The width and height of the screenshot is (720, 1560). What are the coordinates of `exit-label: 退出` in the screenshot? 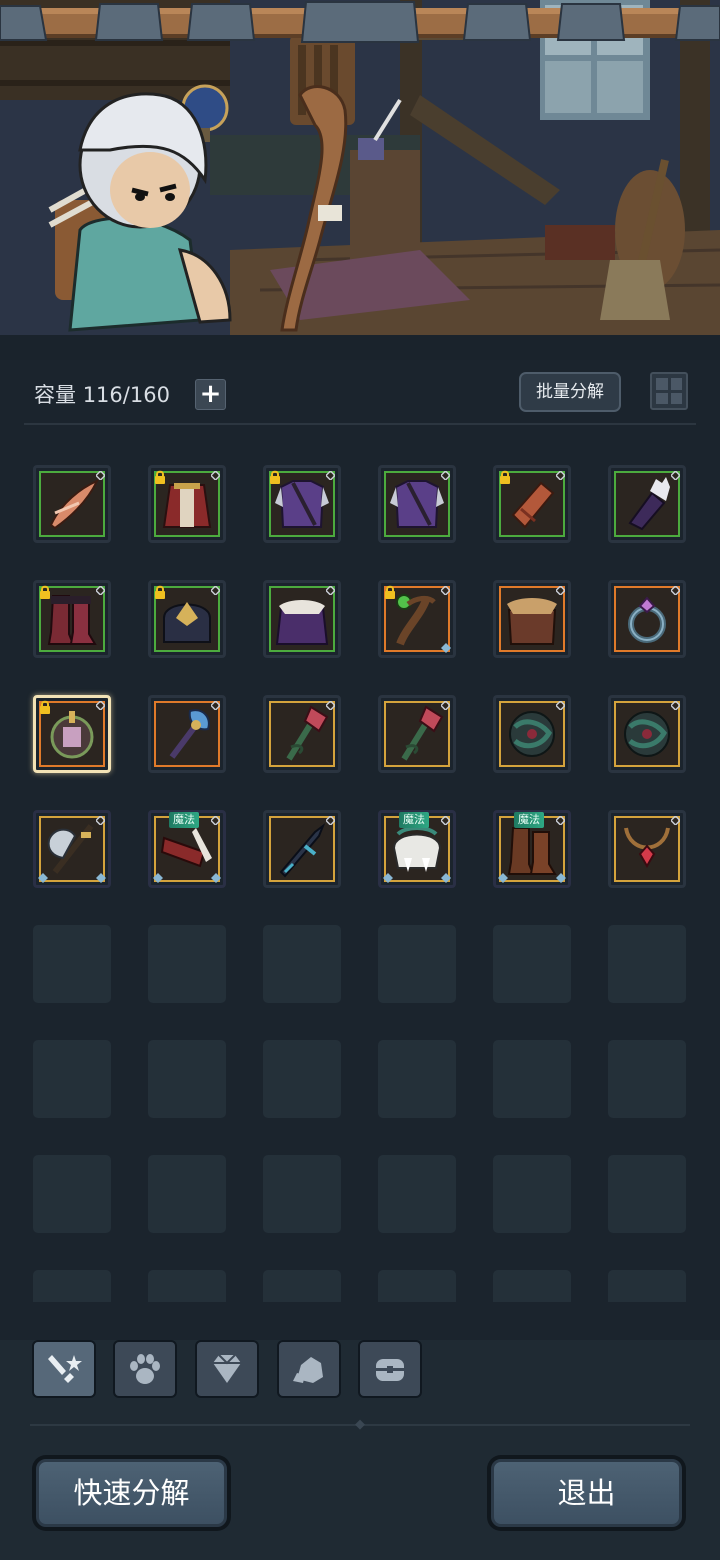 It's located at (586, 1493).